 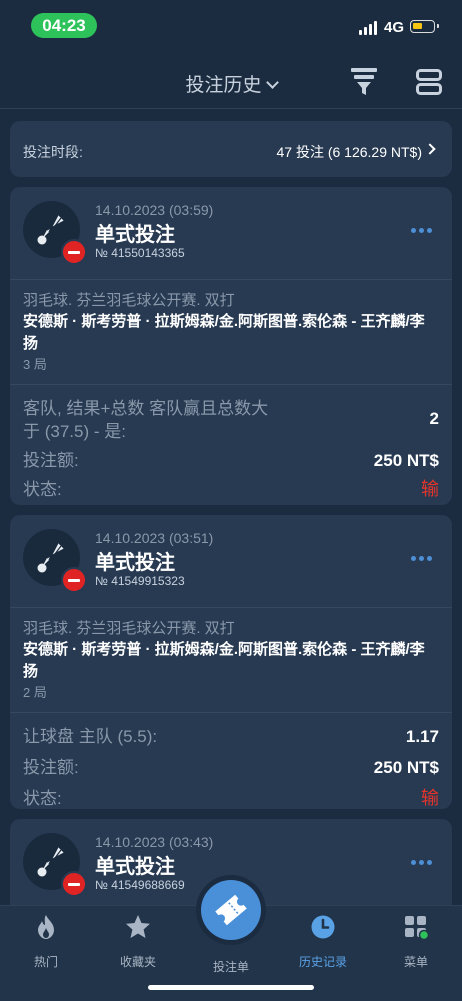 I want to click on home-indicator, so click(x=231, y=987).